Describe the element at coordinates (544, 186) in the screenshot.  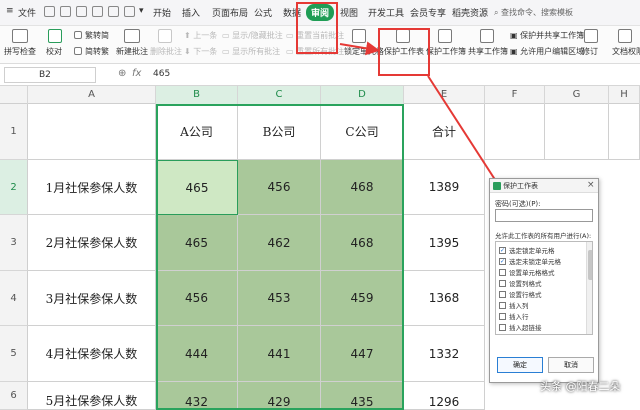
I see `dialog-title: 保护工作表` at that location.